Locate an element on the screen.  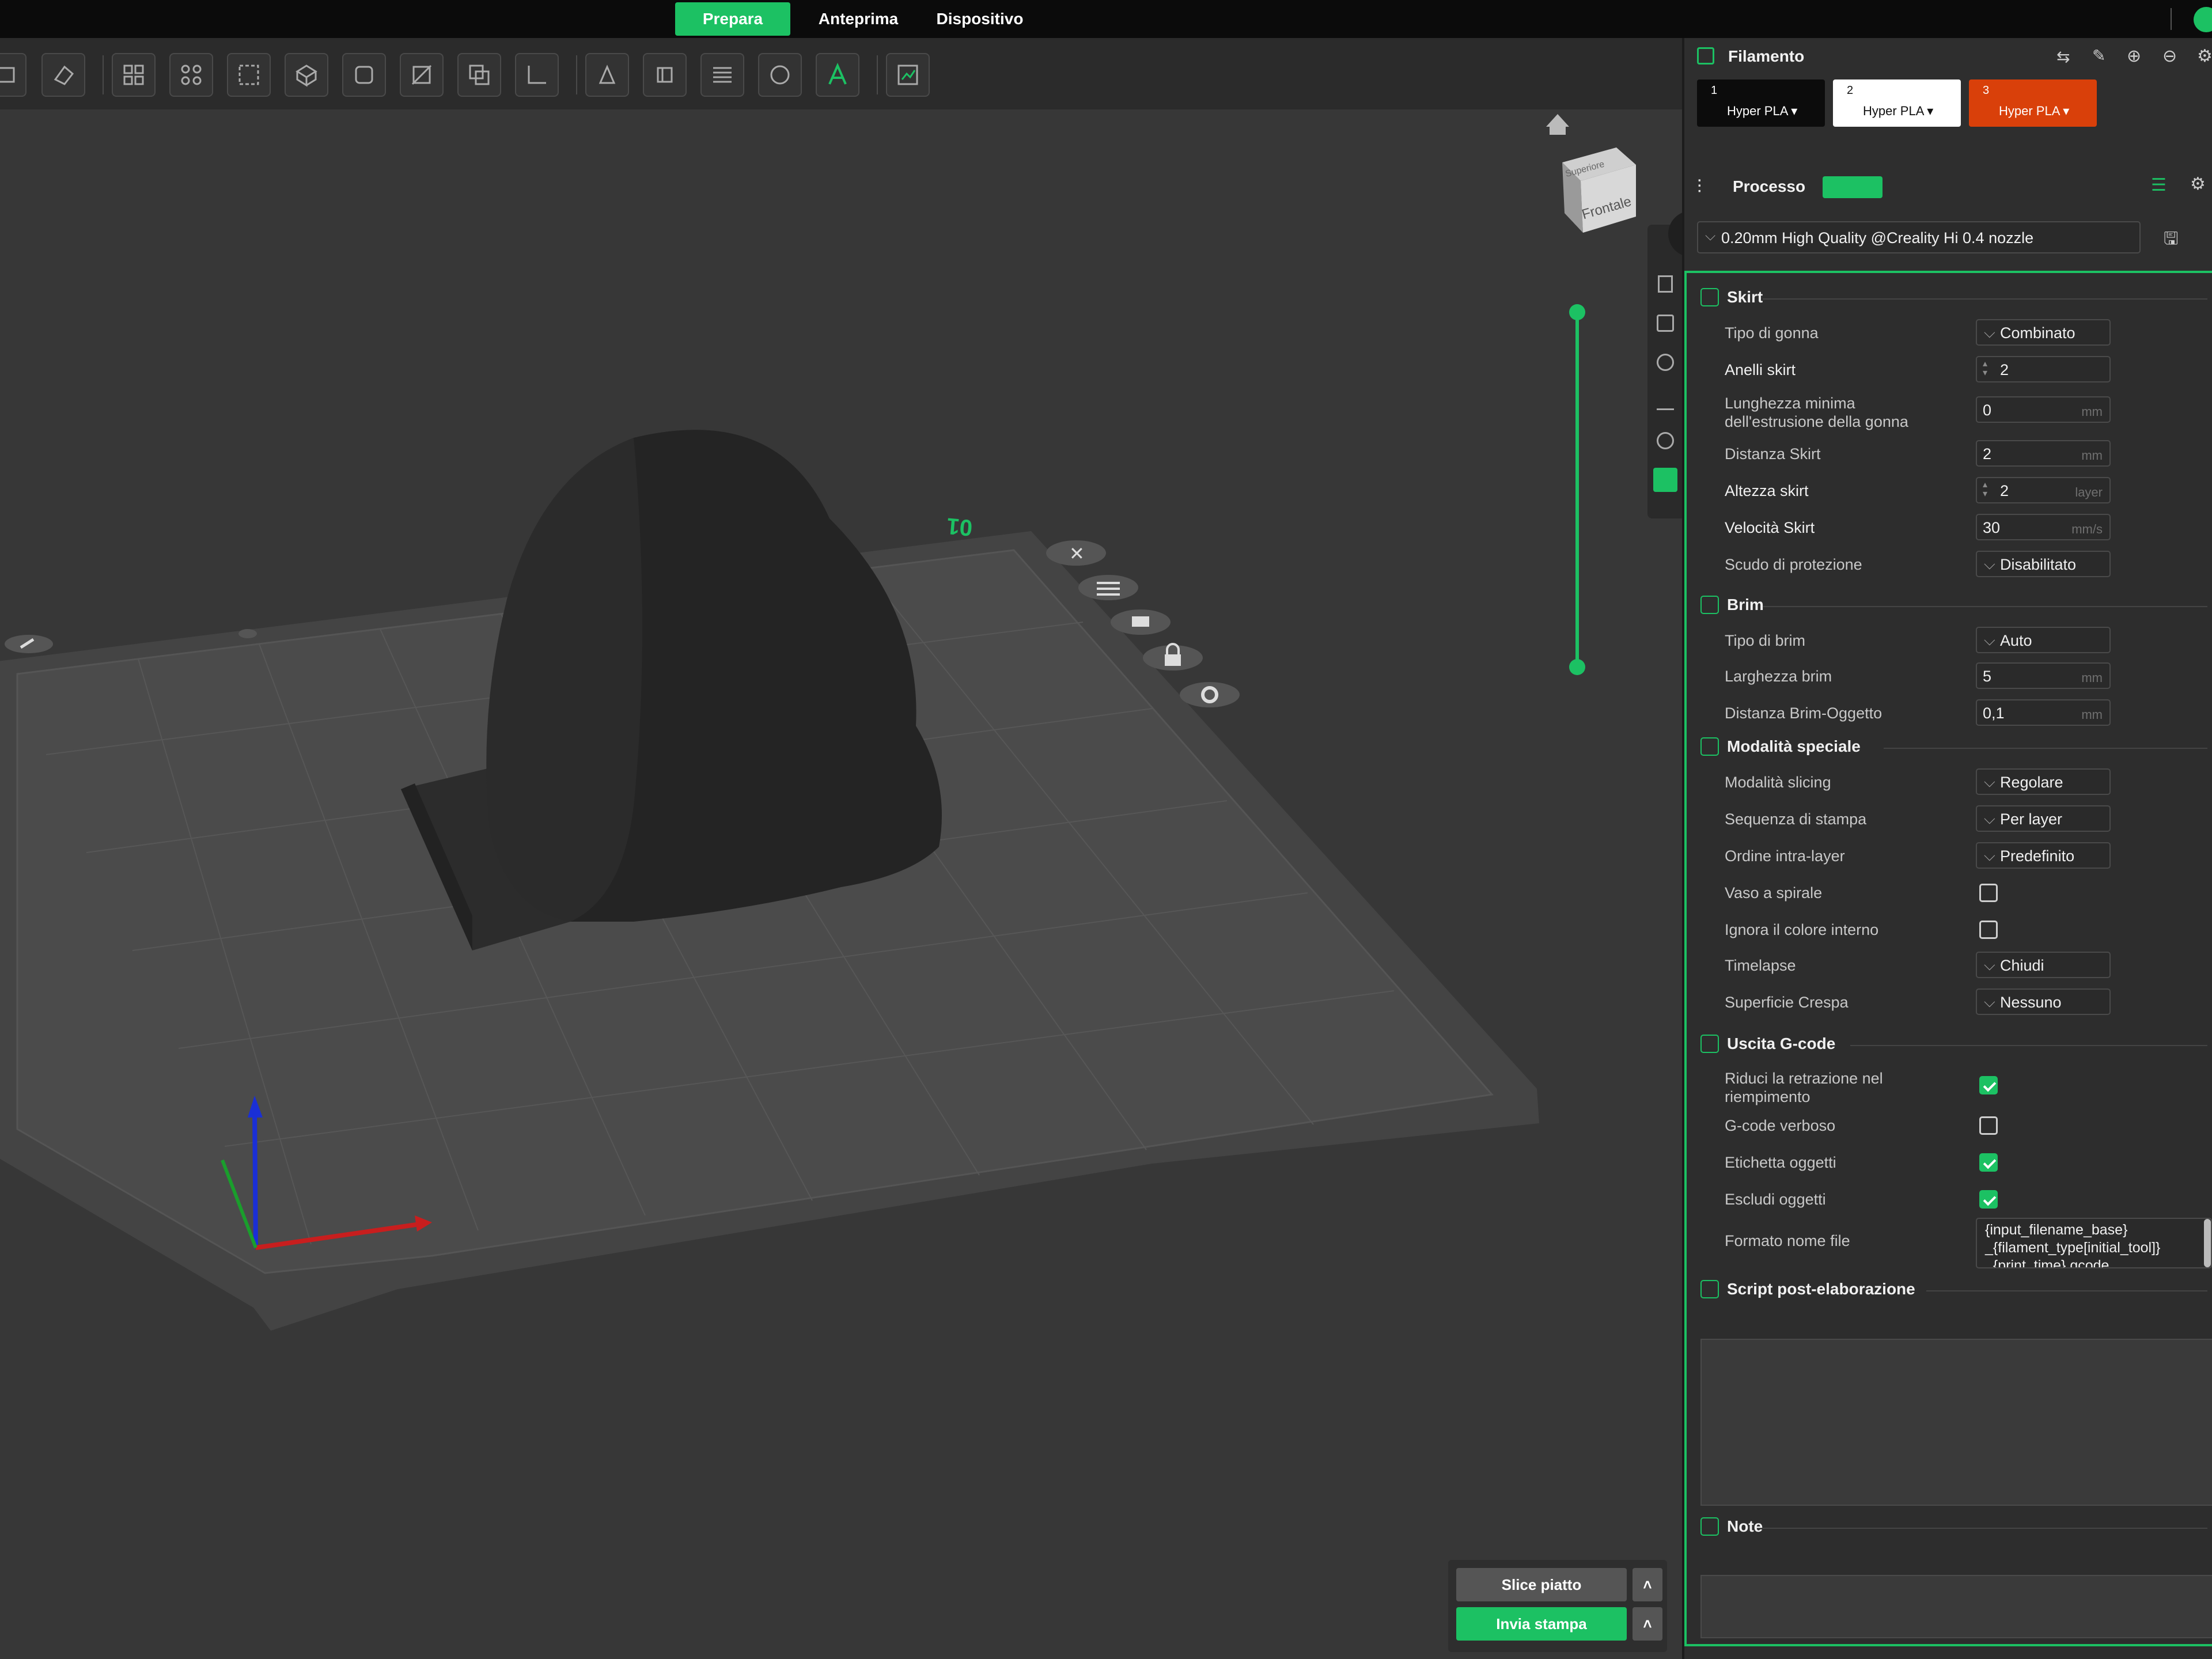
toolbar-divider is located at coordinates (103, 74).